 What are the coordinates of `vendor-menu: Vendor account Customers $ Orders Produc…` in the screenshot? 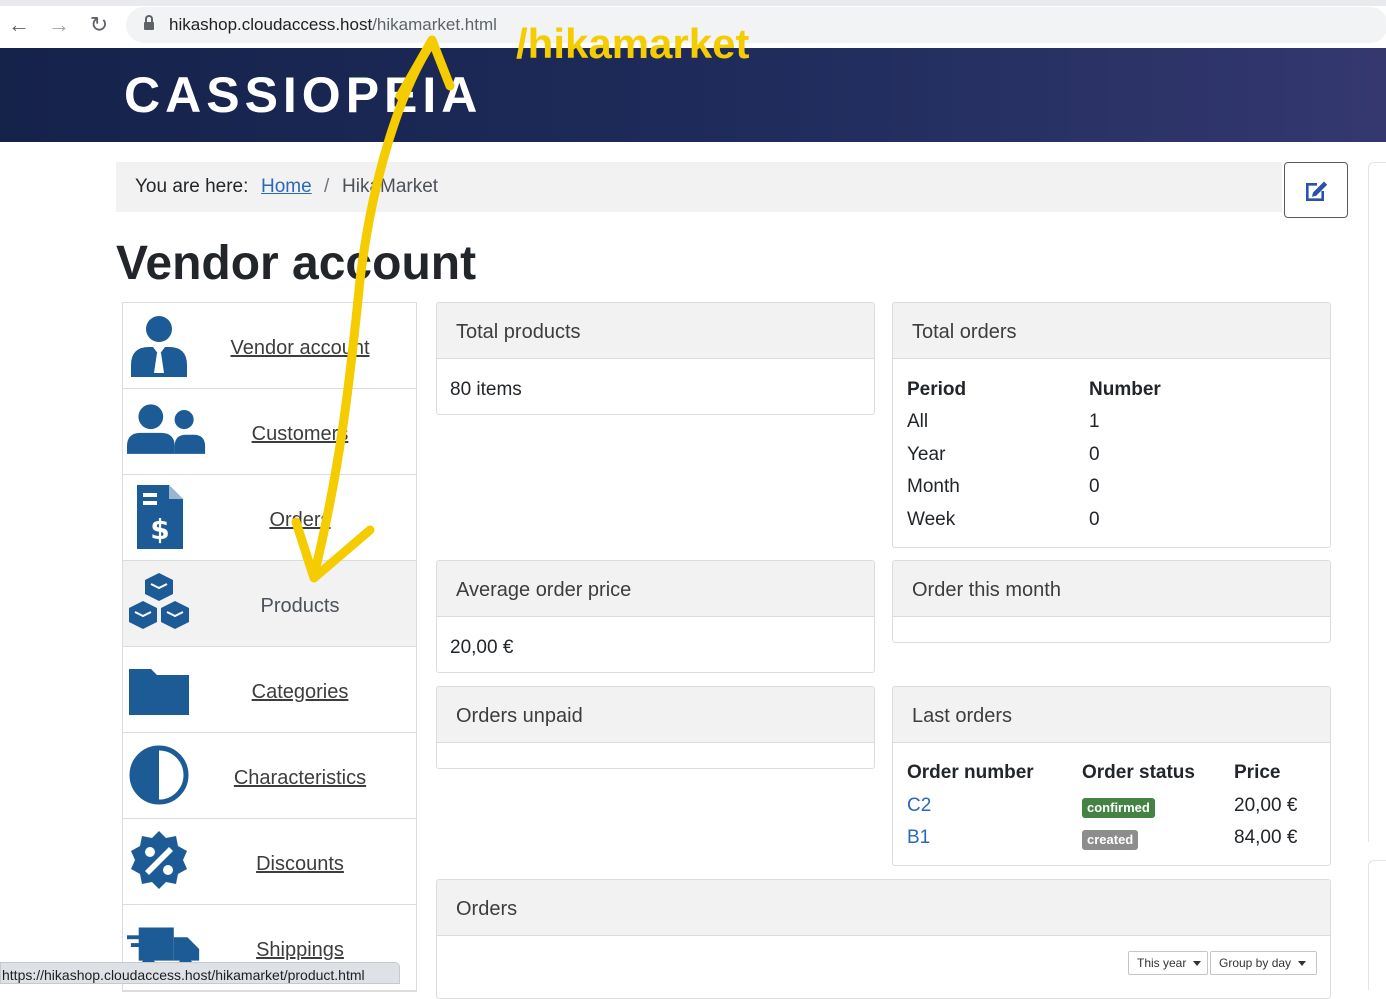 It's located at (269, 647).